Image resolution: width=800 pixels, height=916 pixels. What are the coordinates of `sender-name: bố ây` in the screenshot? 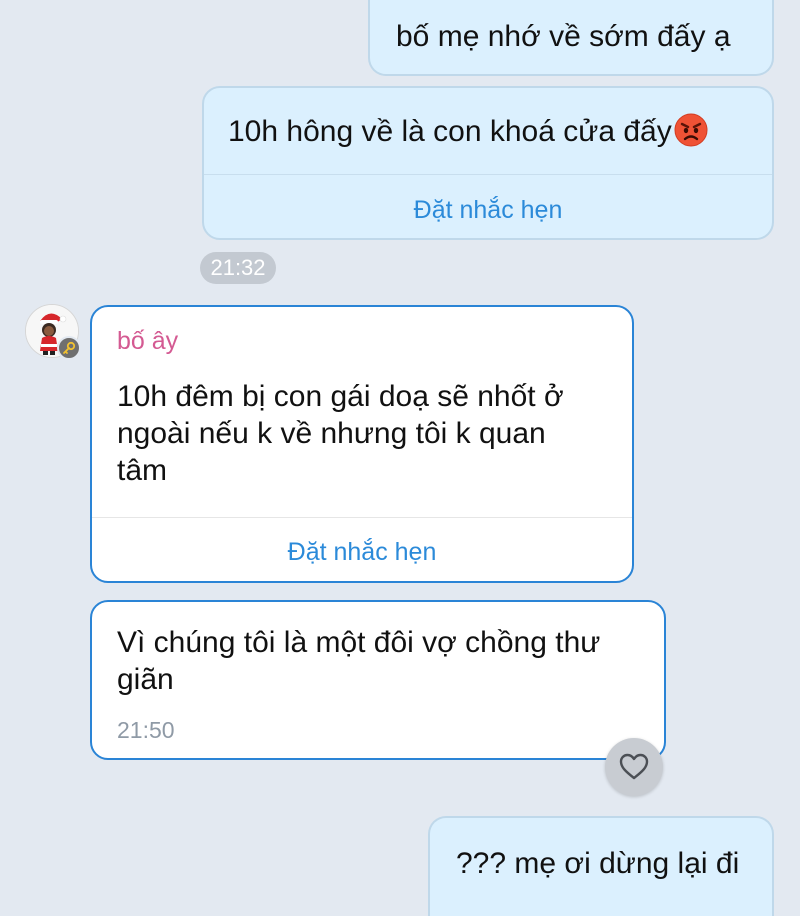 It's located at (148, 341).